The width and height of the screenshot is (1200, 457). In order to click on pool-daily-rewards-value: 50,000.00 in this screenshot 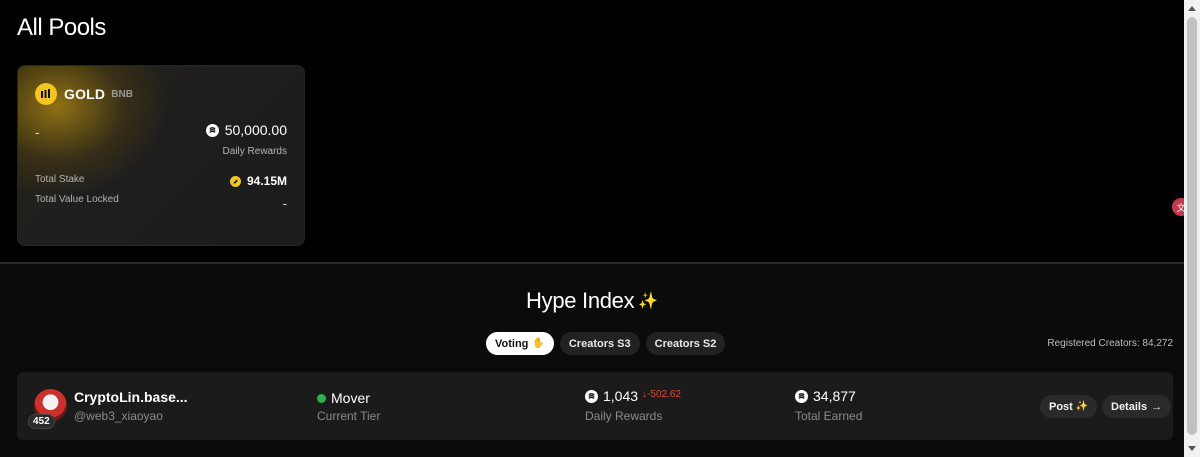, I will do `click(255, 130)`.